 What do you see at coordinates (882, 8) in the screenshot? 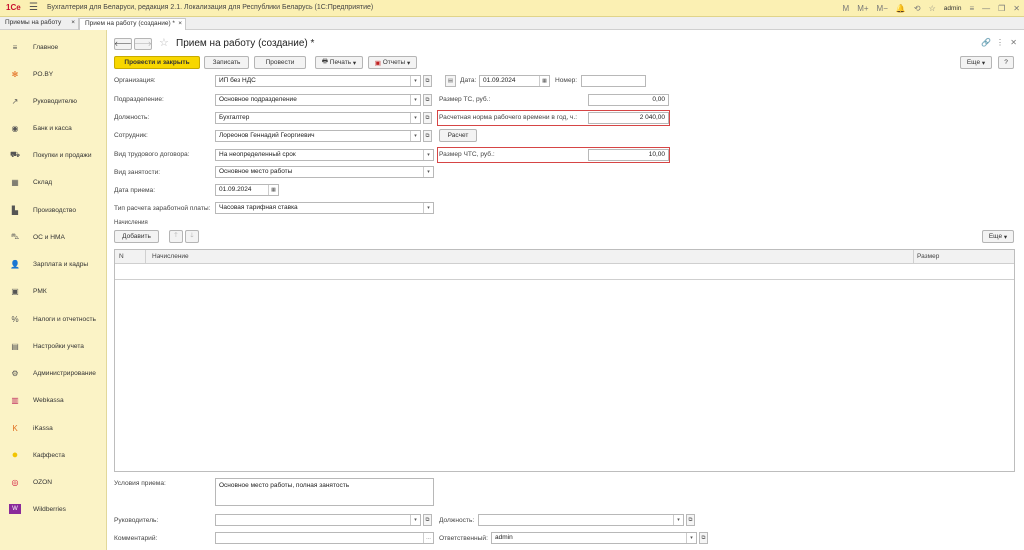
I see `m-minus-icon: M−` at bounding box center [882, 8].